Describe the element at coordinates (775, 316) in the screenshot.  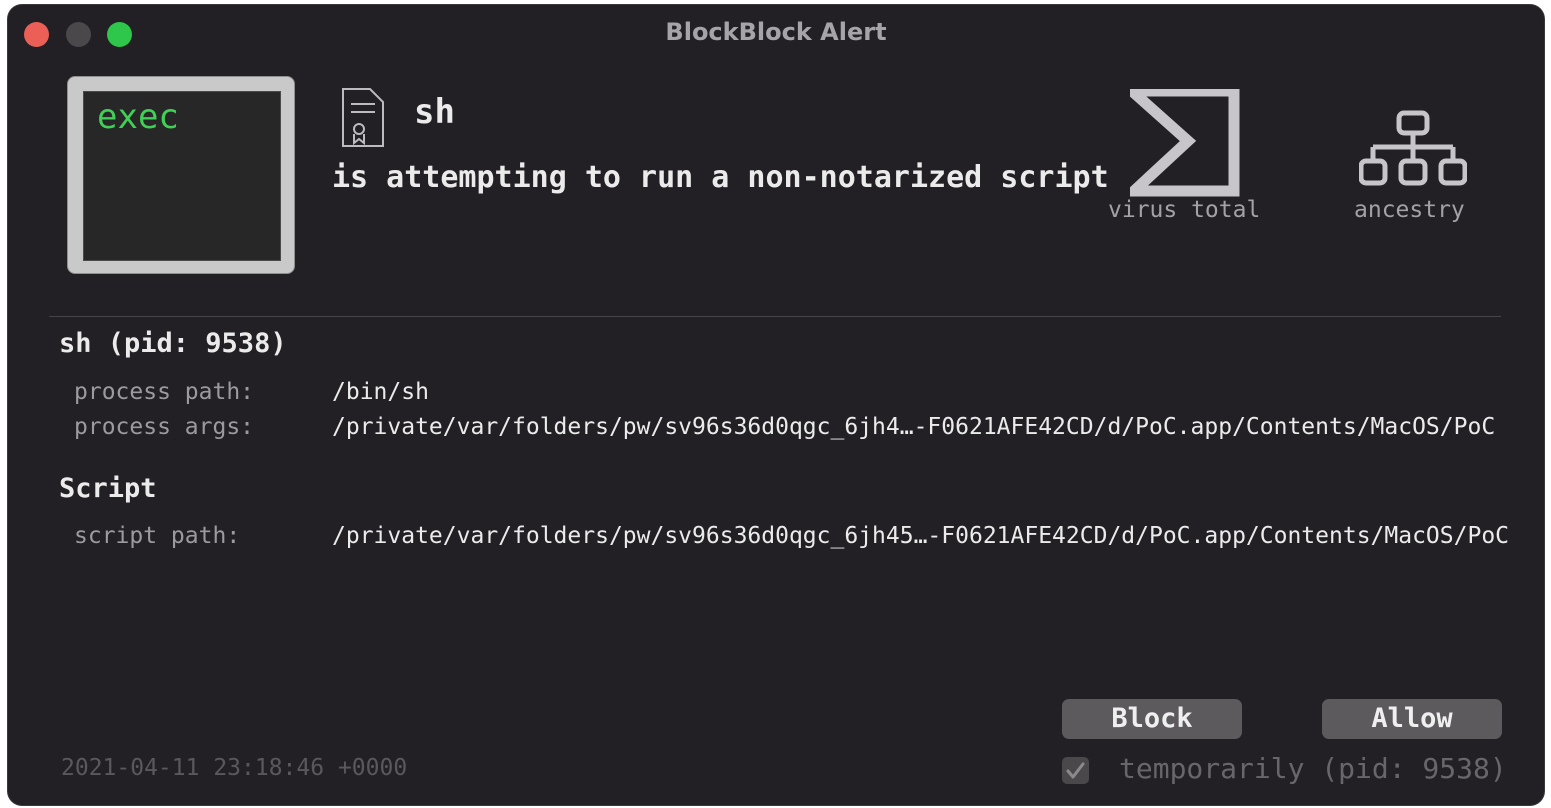
I see `divider` at that location.